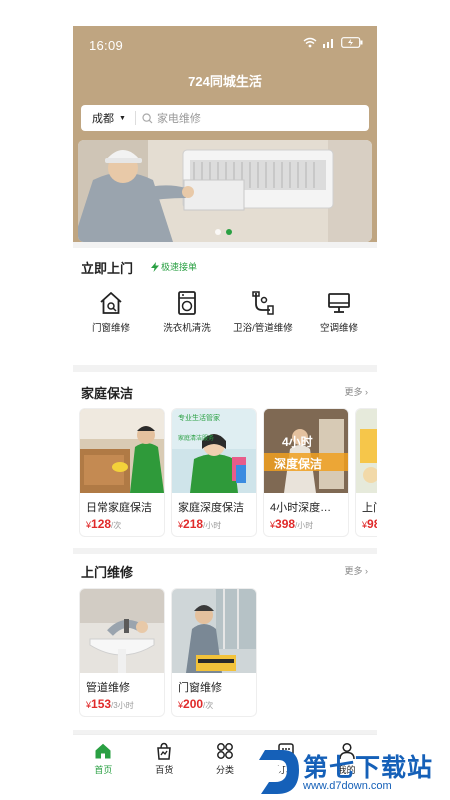 This screenshot has height=800, width=450. I want to click on door-service-section: 立即上门 极速接单 门窗维修 洗衣机清洗 卫浴/管道维修 空调维修, so click(225, 306).